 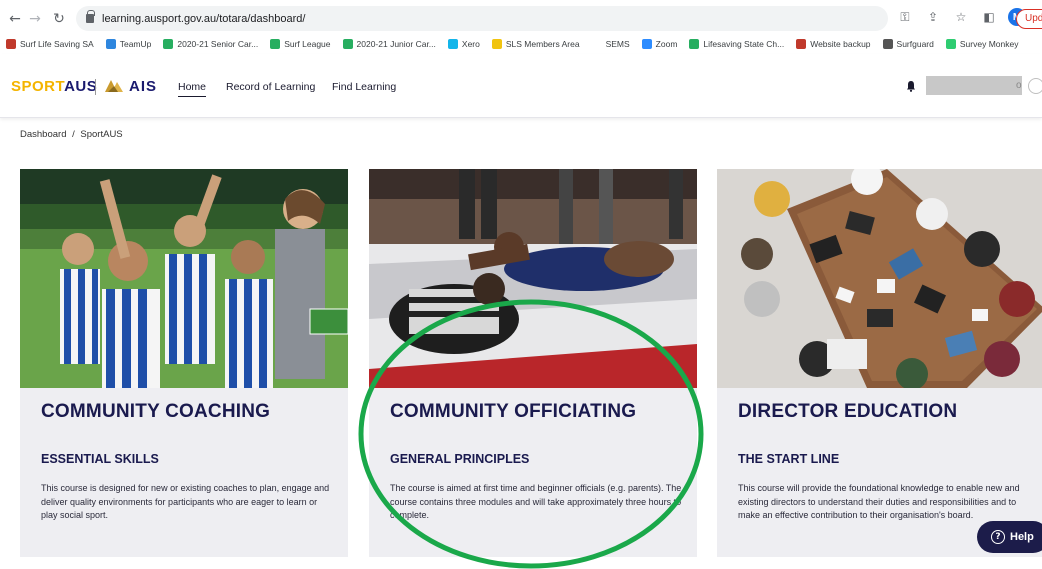 What do you see at coordinates (270, 87) in the screenshot?
I see `nav-record-of-learning: Record of Learning` at bounding box center [270, 87].